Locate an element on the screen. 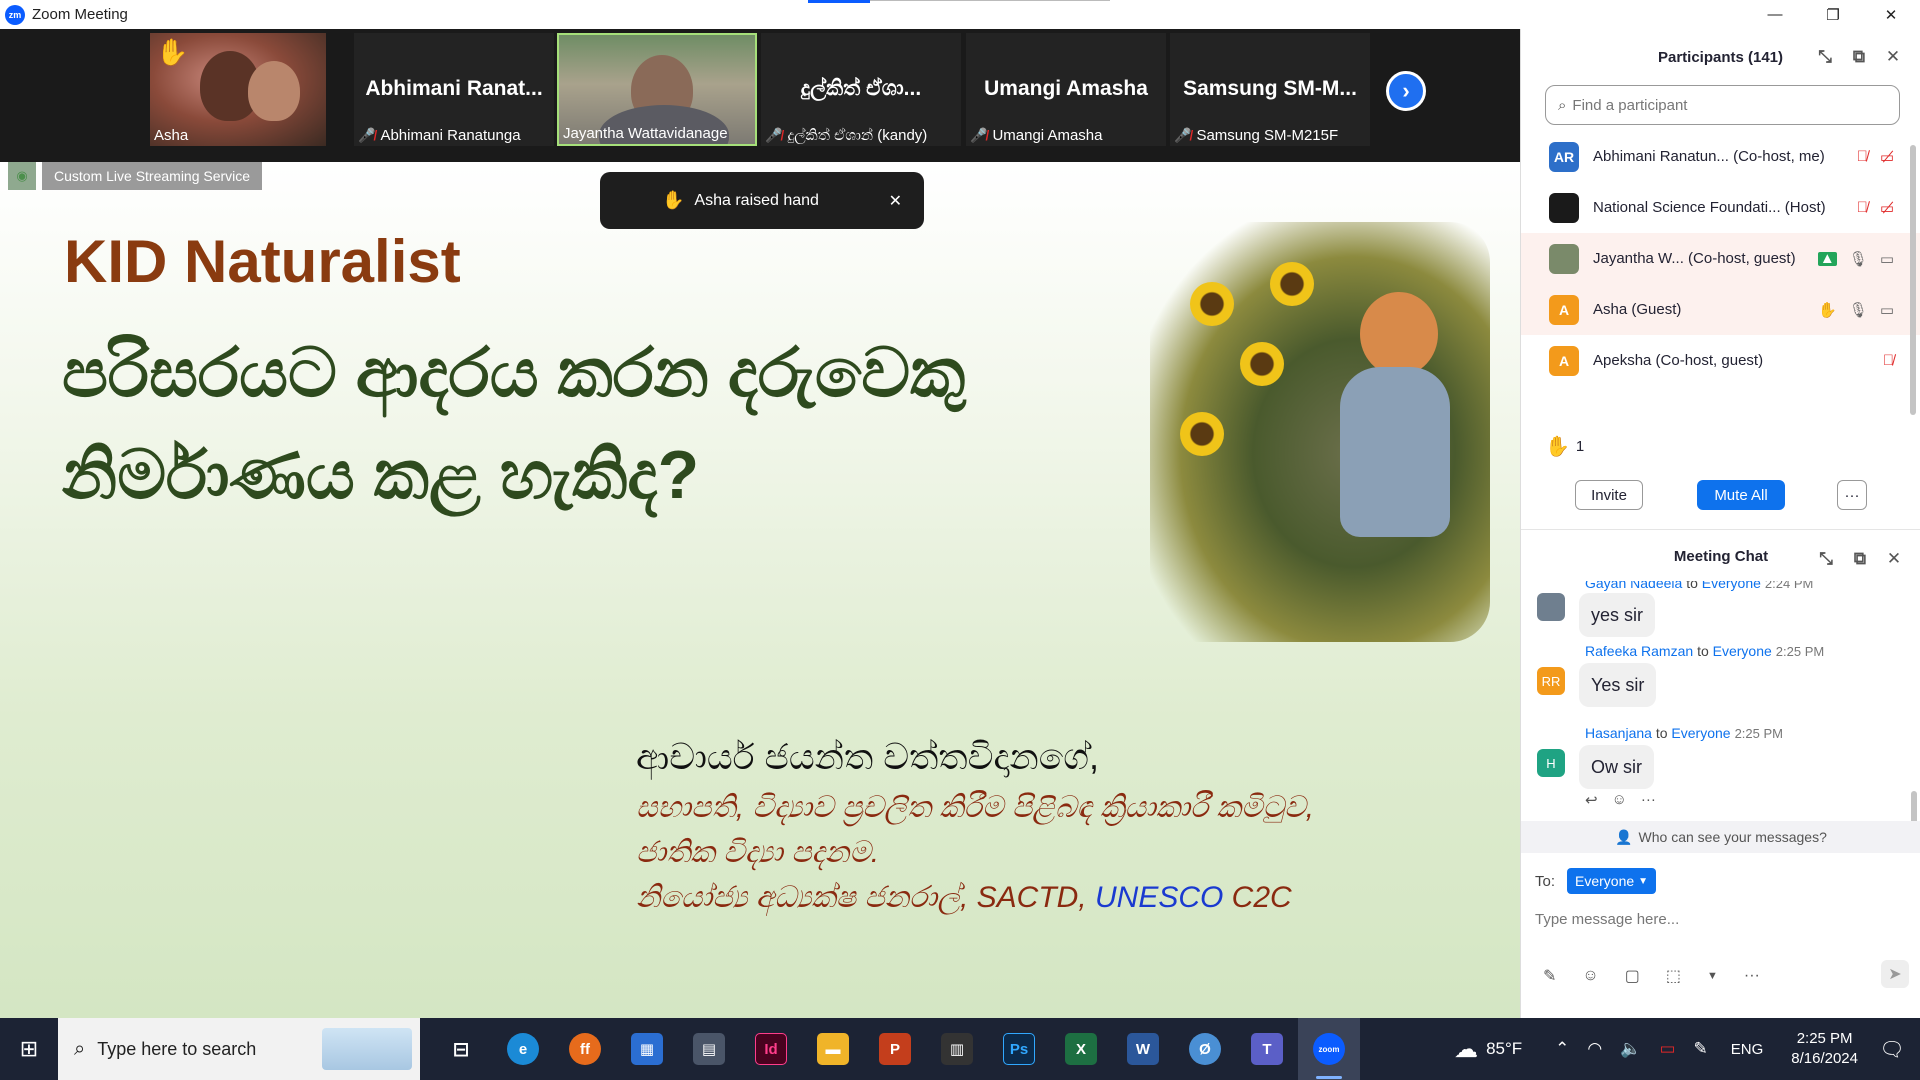 Image resolution: width=1920 pixels, height=1080 pixels. participant-search-input: ⌕ Find a participant is located at coordinates (1722, 105).